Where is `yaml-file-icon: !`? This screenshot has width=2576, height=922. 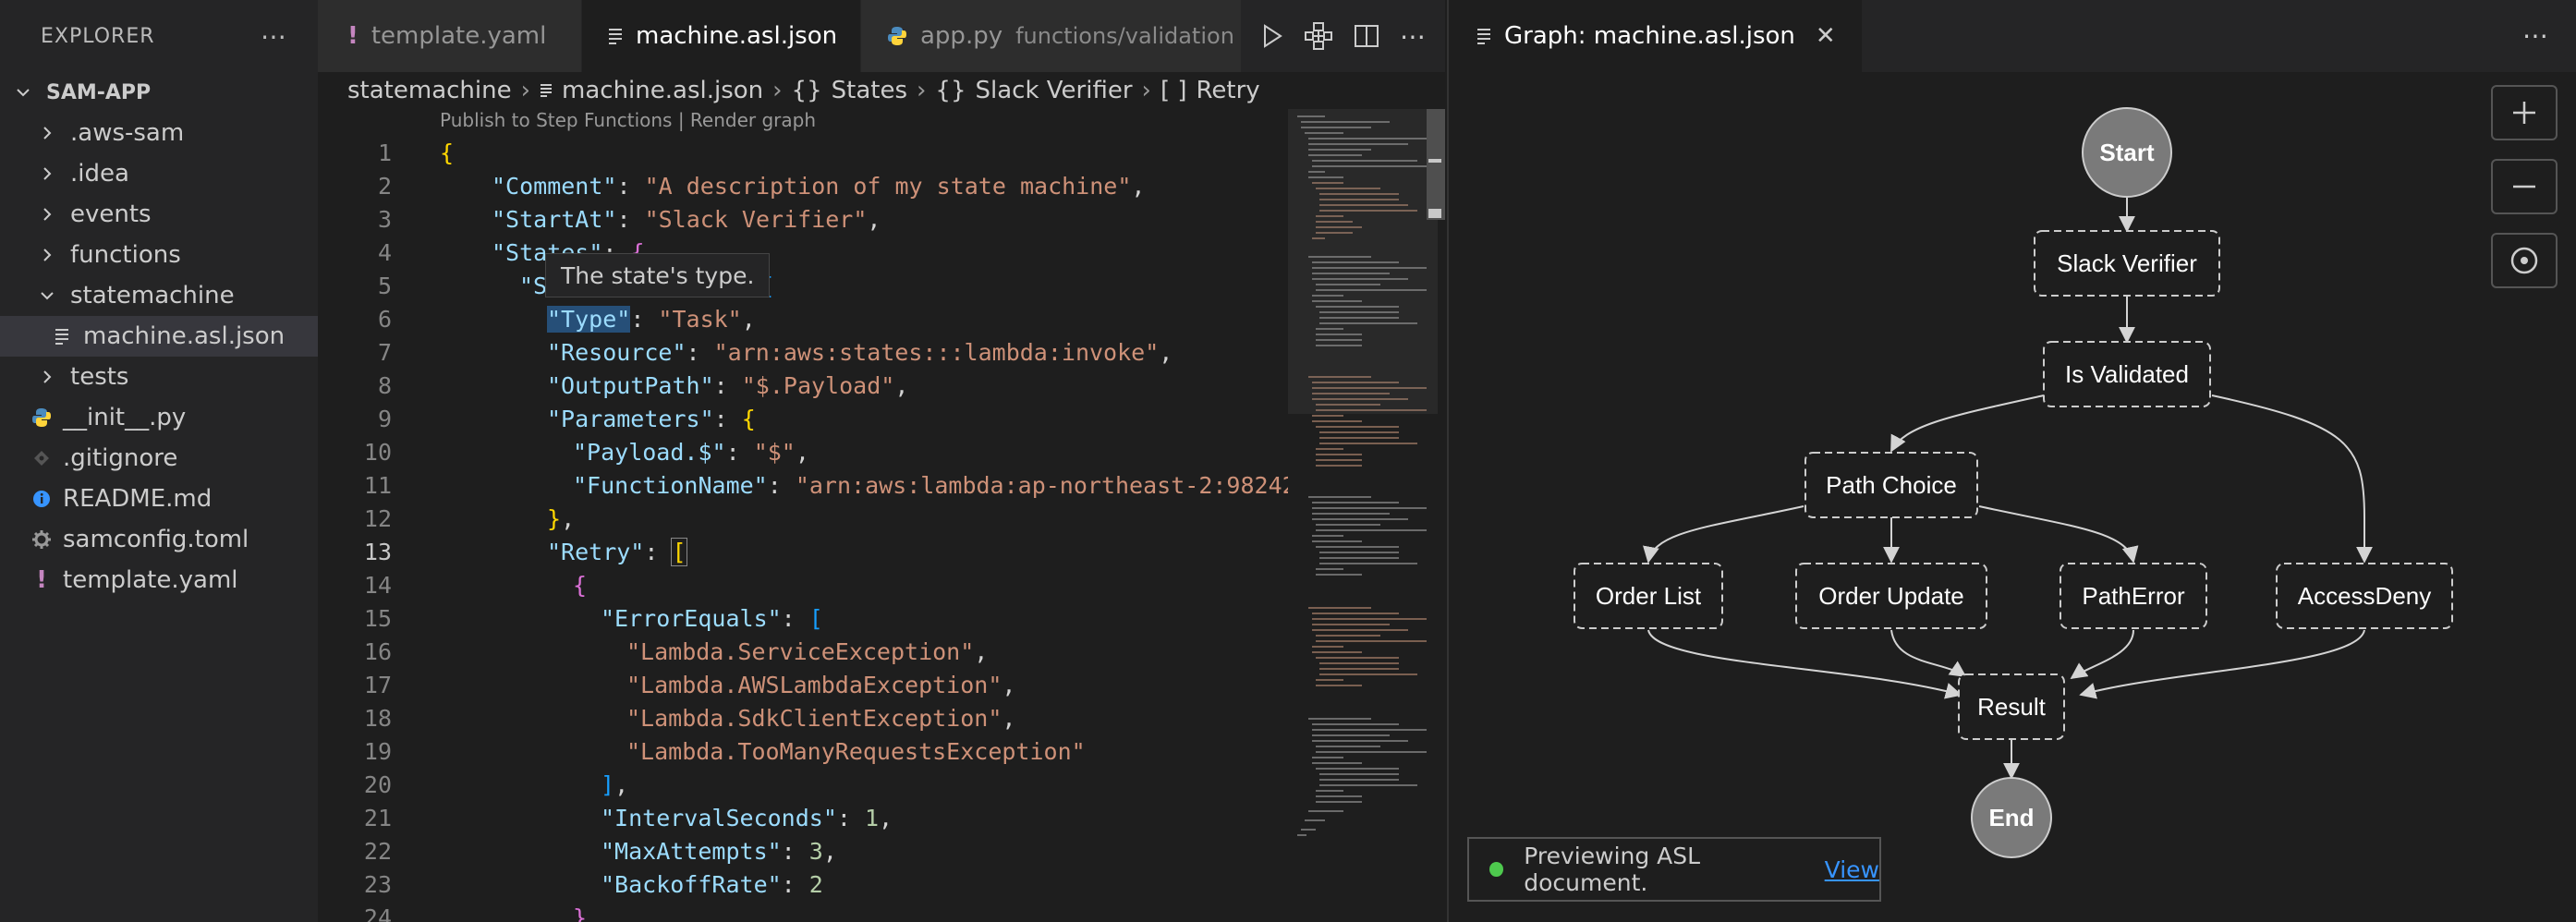
yaml-file-icon: ! is located at coordinates (352, 36).